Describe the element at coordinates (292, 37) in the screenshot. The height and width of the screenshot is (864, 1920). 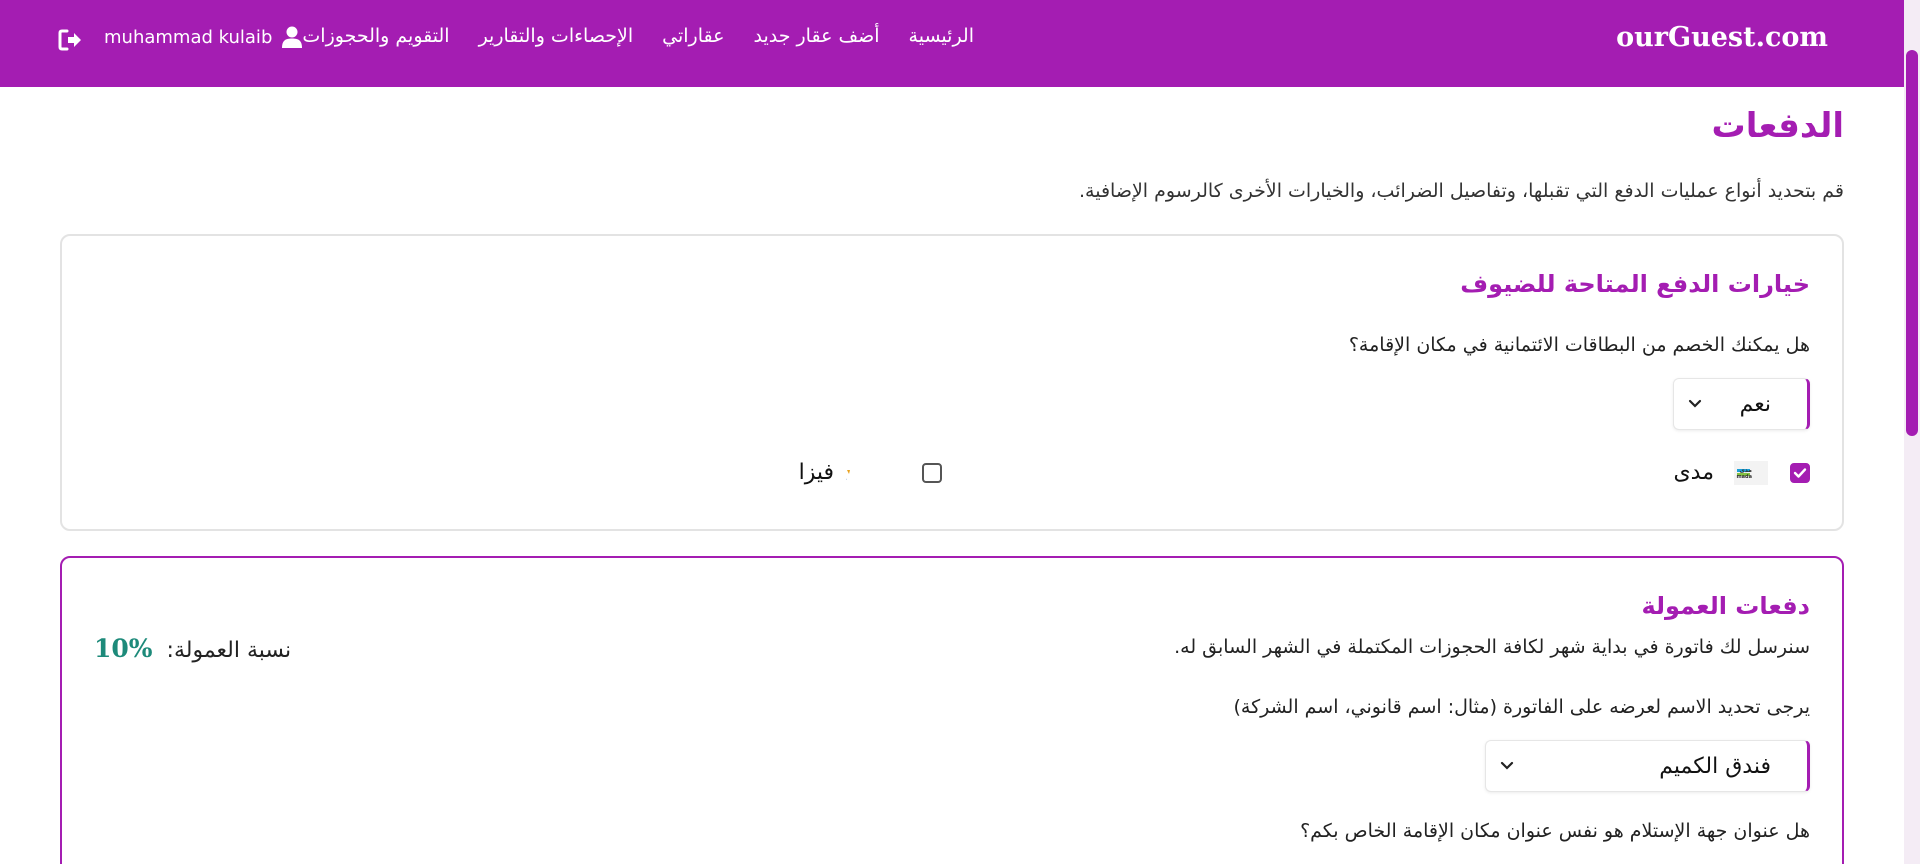
I see `user-icon` at that location.